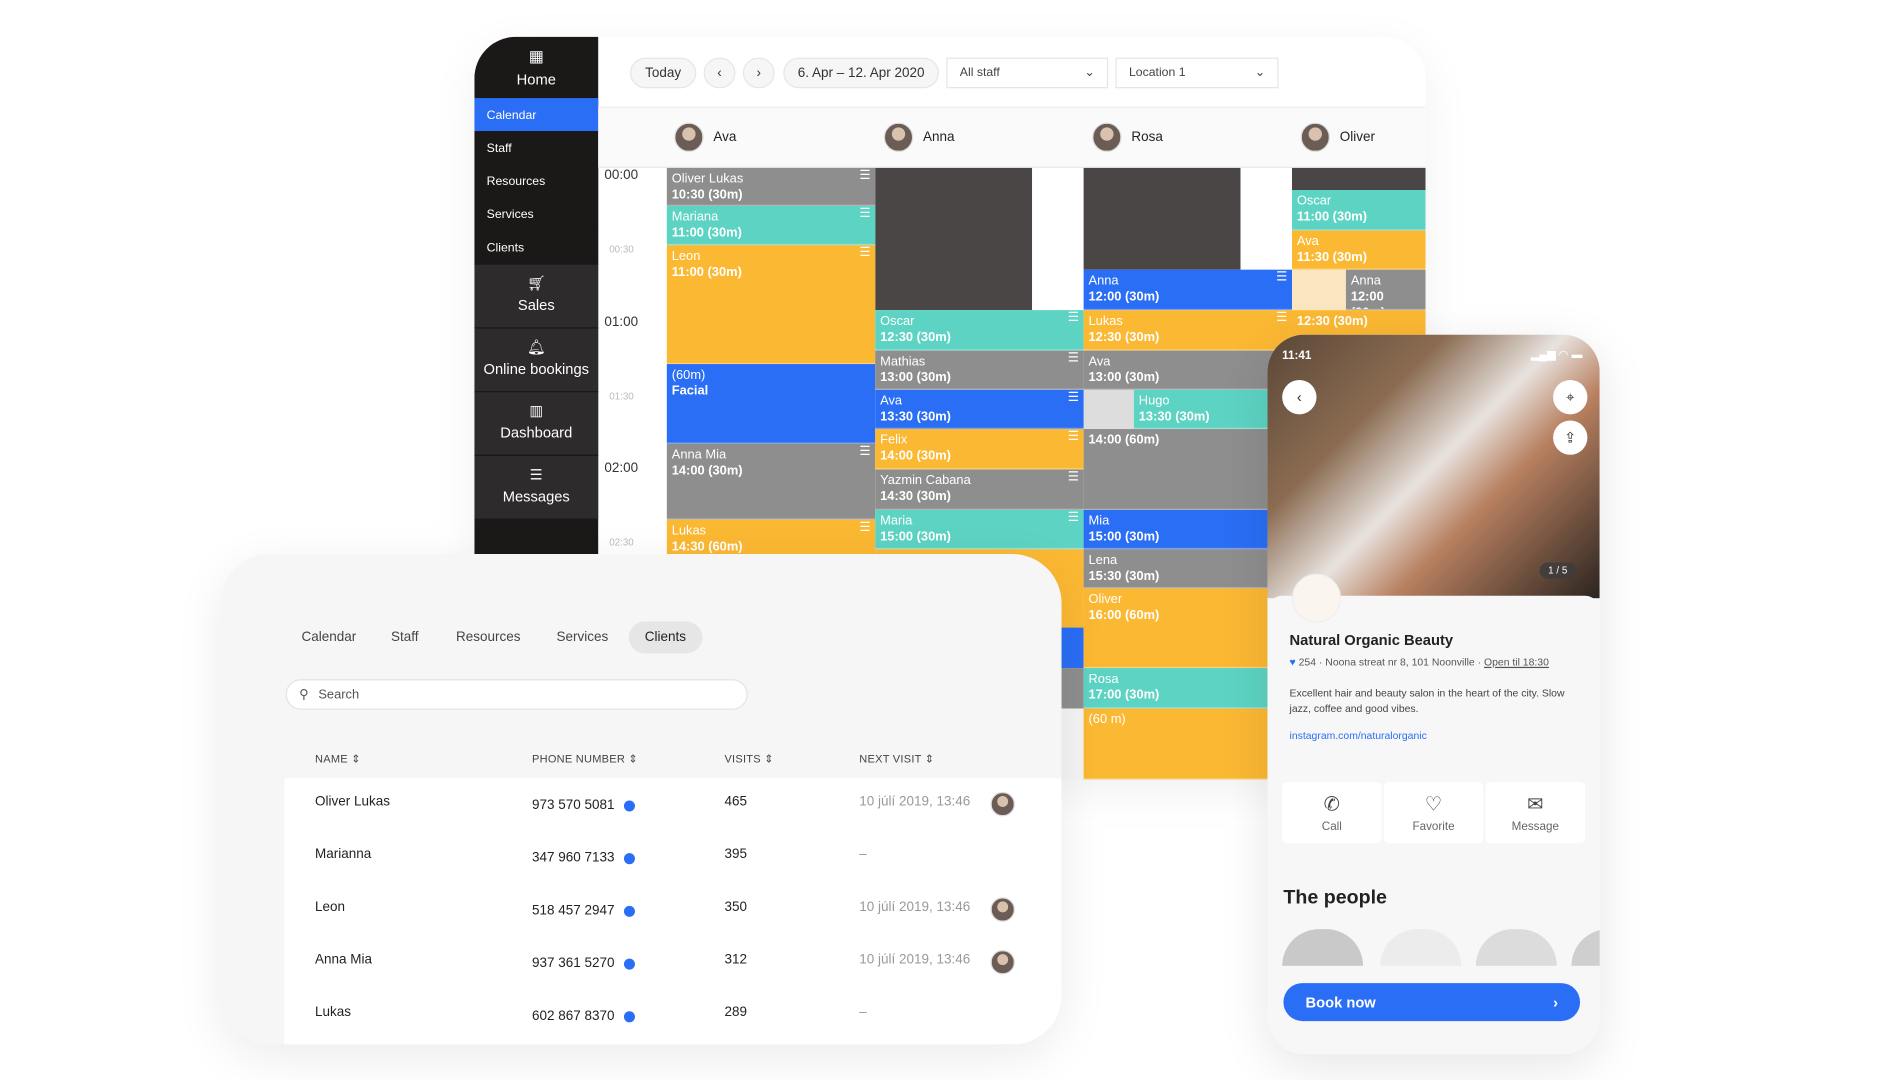 The image size is (1900, 1080). Describe the element at coordinates (536, 148) in the screenshot. I see `sidebar-item-staff: Staff` at that location.